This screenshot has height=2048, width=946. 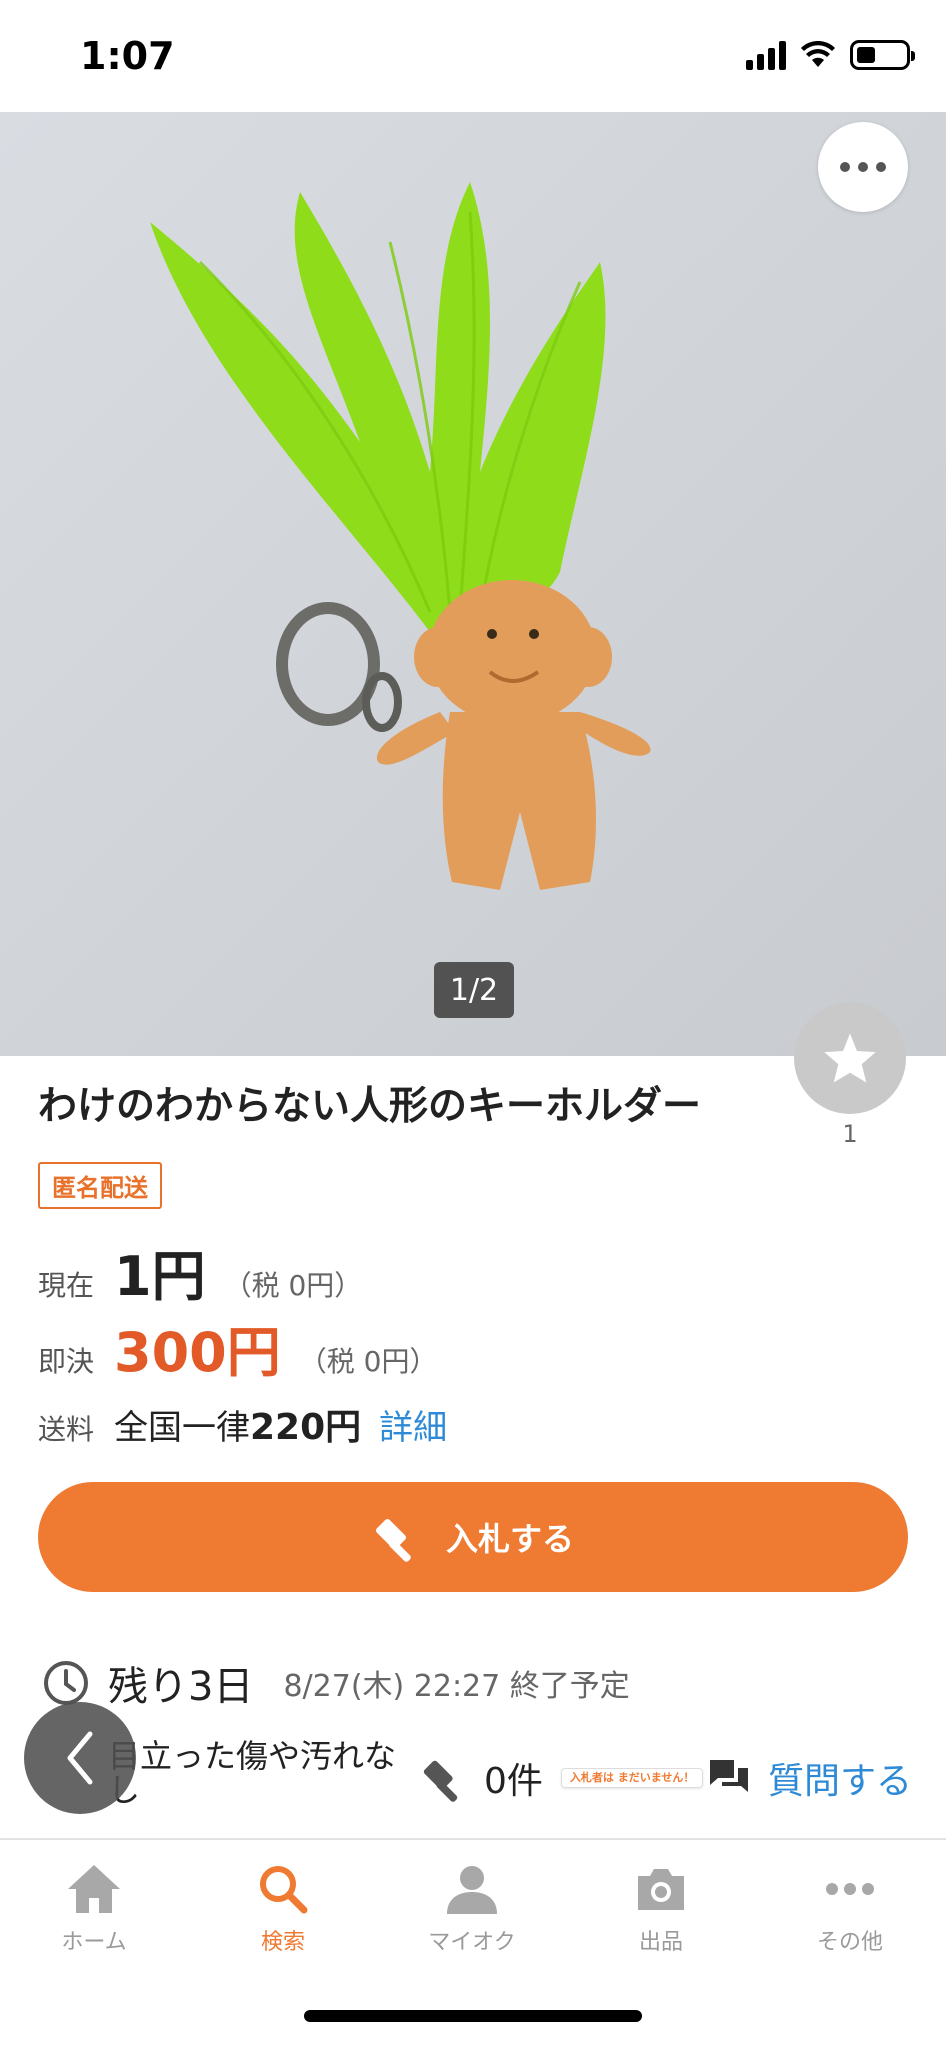 I want to click on bid-button-label: 入札する, so click(x=509, y=1539).